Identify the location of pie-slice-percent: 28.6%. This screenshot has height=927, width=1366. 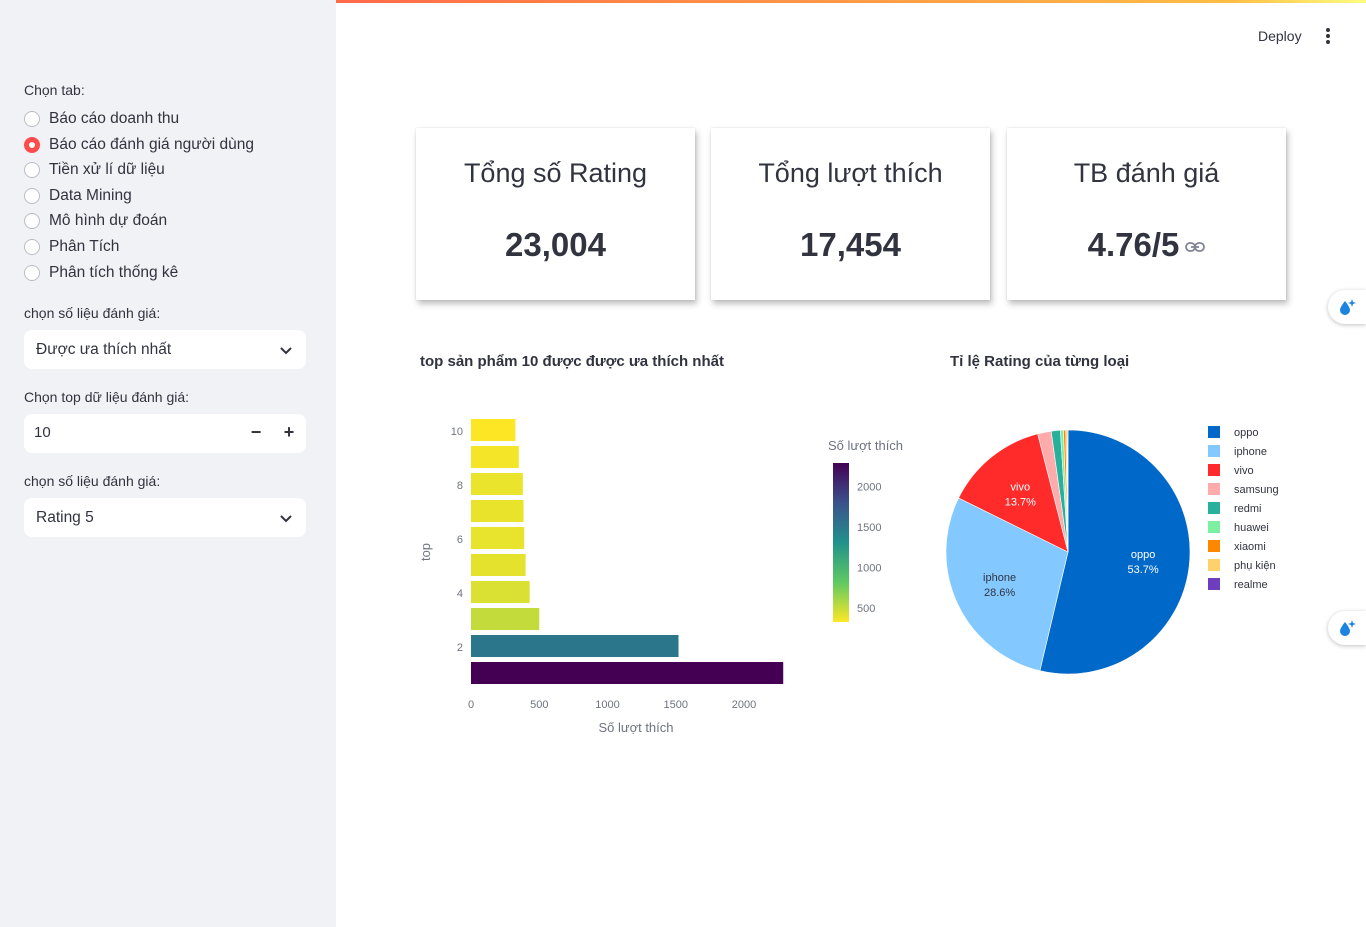
(999, 593).